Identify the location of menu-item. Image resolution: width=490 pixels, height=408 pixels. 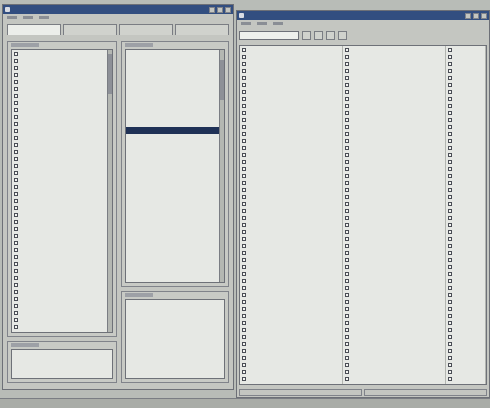
(278, 23).